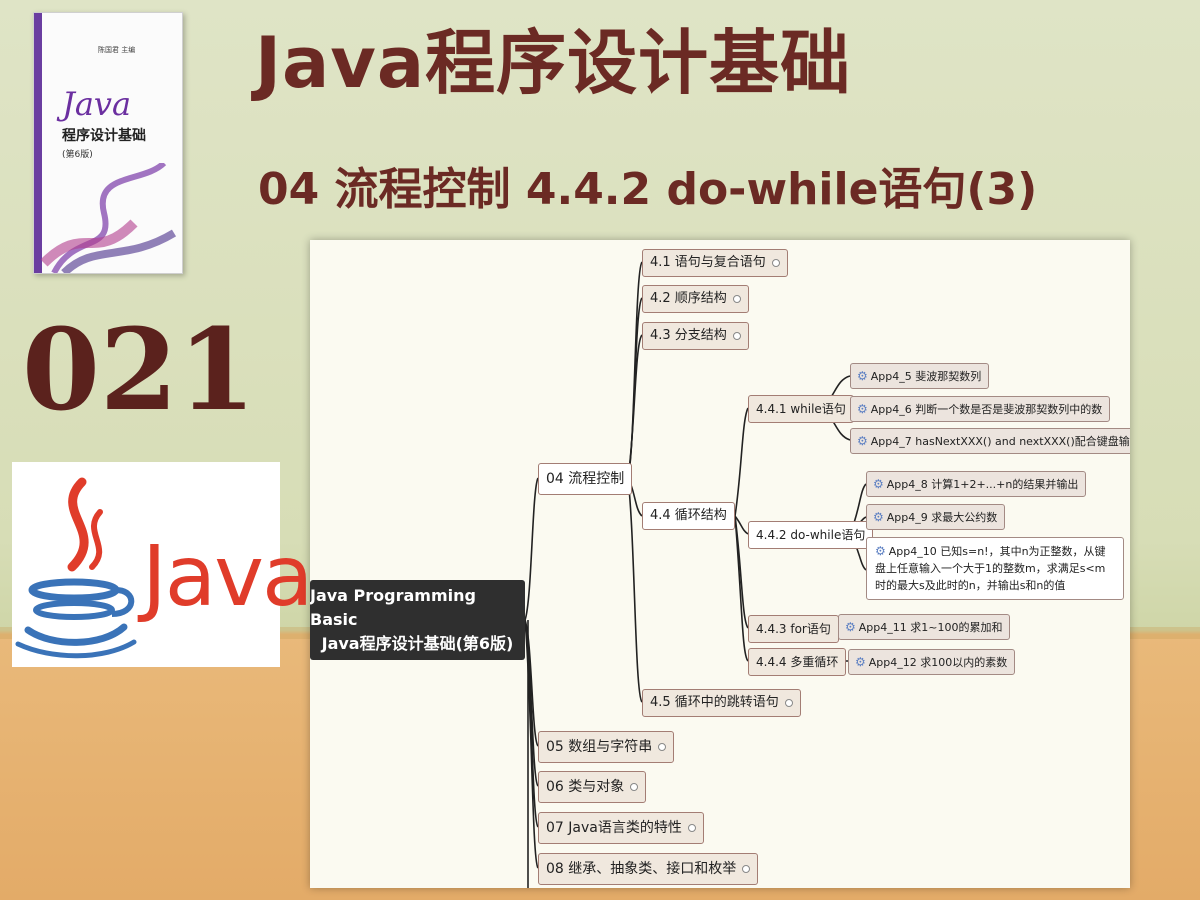 This screenshot has width=1200, height=900. I want to click on leaf-app4-12: ⚙ App4_12 求100以内的素数, so click(932, 662).